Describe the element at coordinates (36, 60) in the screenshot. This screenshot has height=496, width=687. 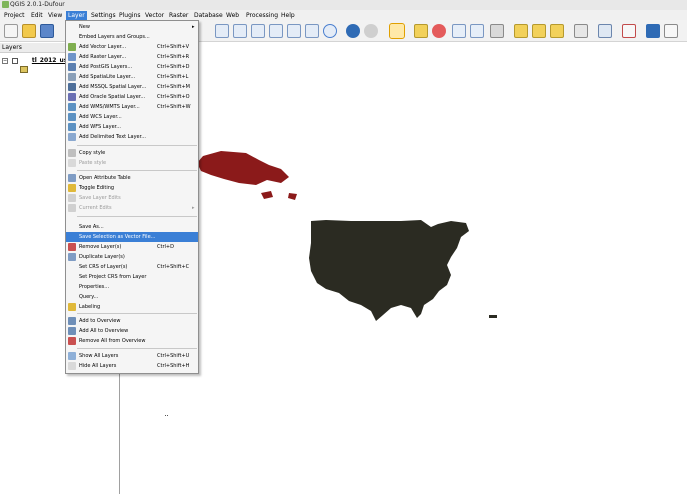
I see `layer-row: − tl_2012_us_` at that location.